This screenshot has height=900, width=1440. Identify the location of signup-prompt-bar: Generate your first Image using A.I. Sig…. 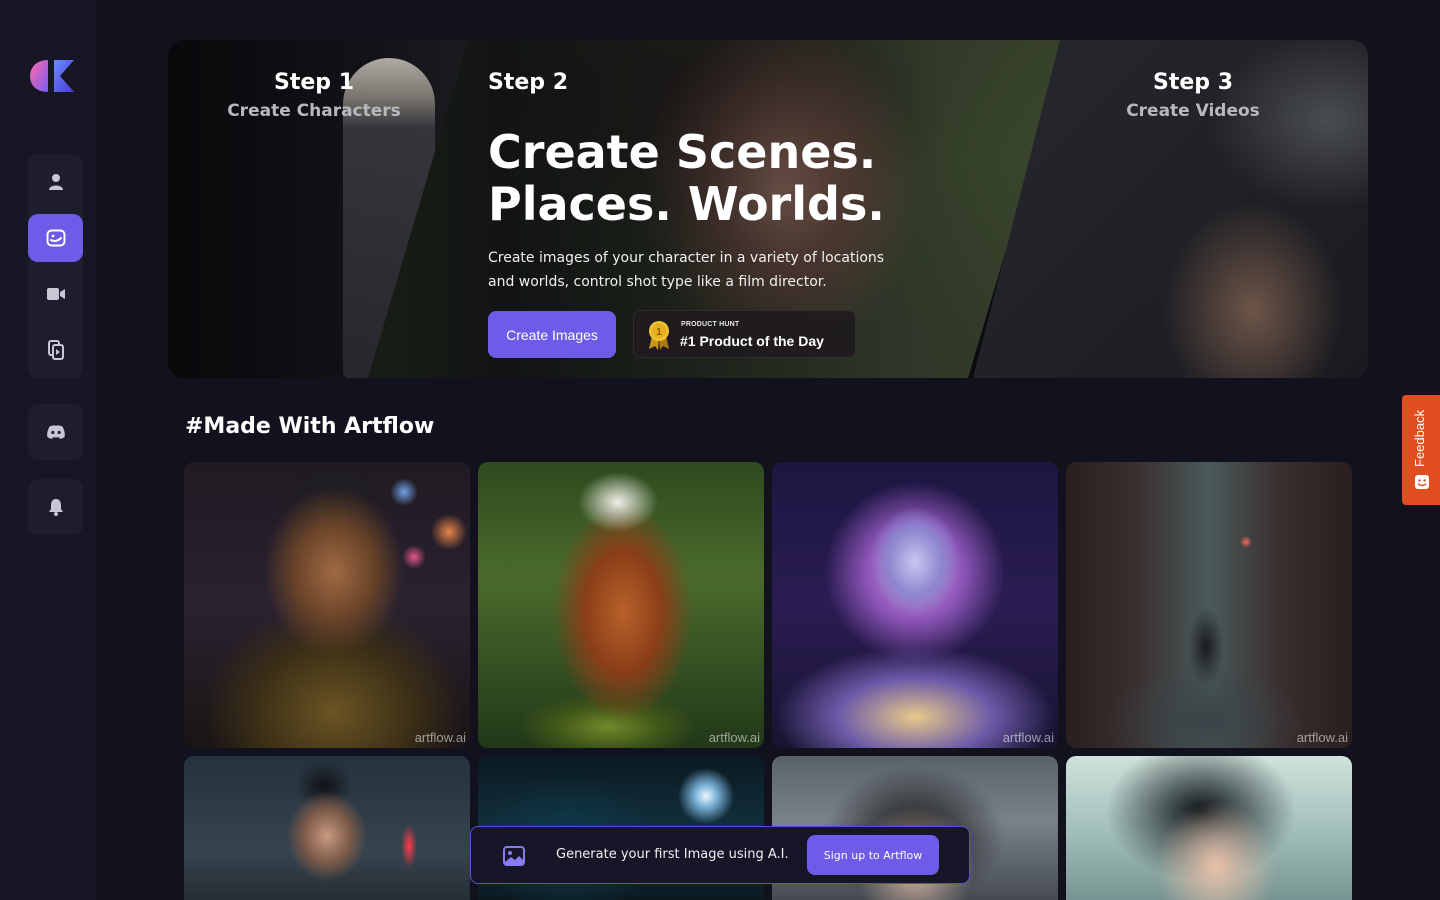
(720, 855).